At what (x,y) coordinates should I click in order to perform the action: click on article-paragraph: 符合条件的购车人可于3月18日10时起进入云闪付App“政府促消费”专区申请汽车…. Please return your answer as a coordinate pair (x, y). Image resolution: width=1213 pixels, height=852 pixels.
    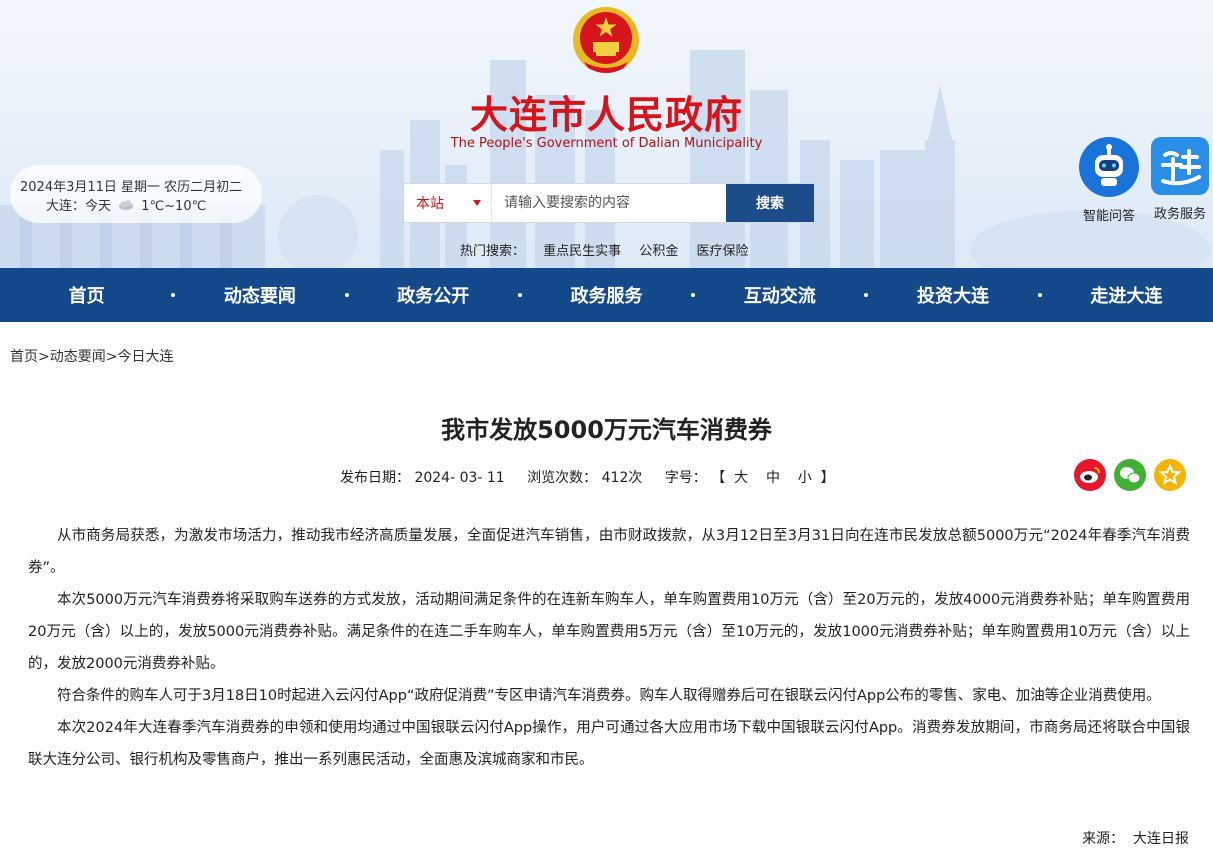
    Looking at the image, I should click on (609, 696).